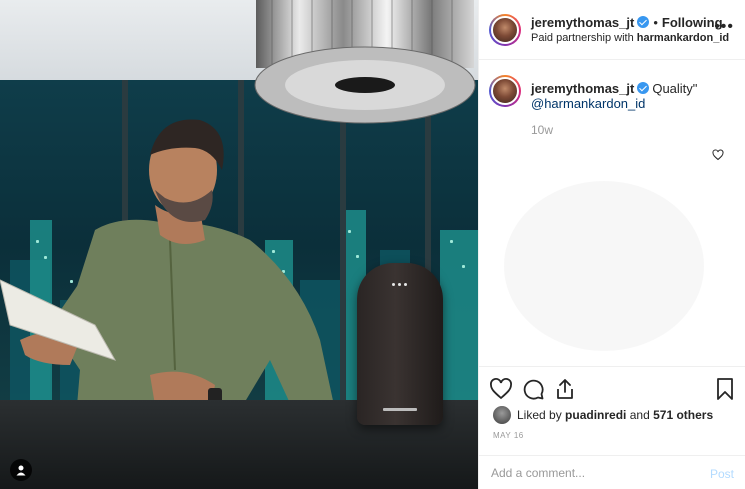 This screenshot has width=745, height=489. What do you see at coordinates (588, 103) in the screenshot?
I see `caption-mention-link: @harmankardon_id` at bounding box center [588, 103].